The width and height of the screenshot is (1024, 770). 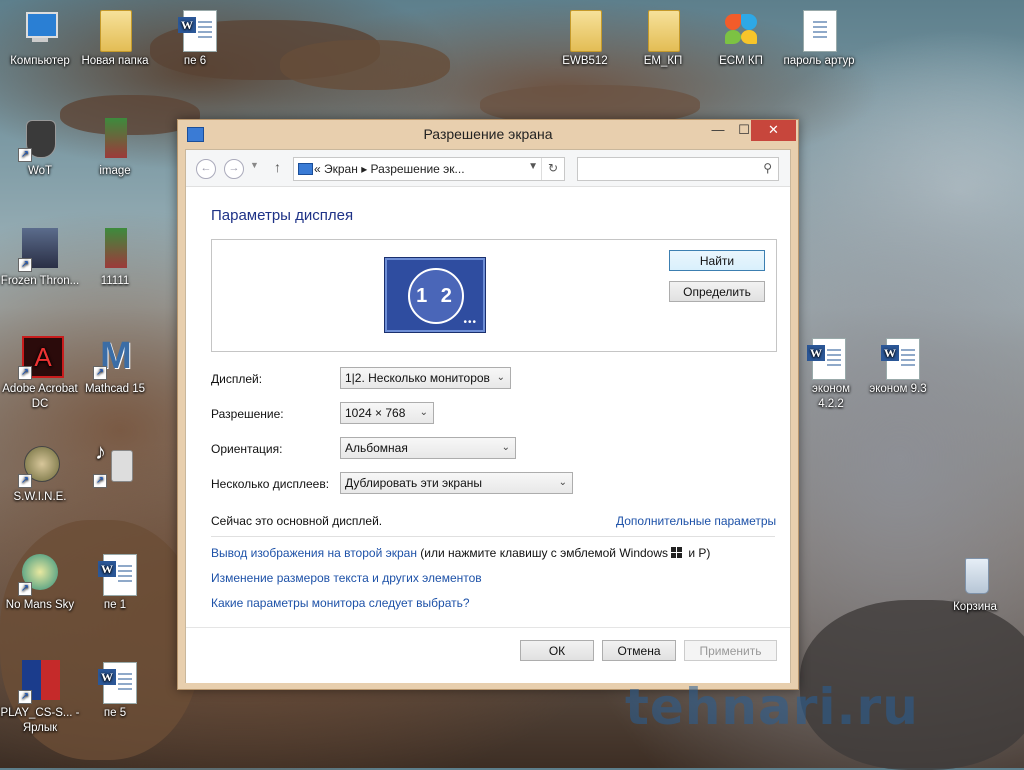 What do you see at coordinates (717, 260) in the screenshot?
I see `find-button: Найти` at bounding box center [717, 260].